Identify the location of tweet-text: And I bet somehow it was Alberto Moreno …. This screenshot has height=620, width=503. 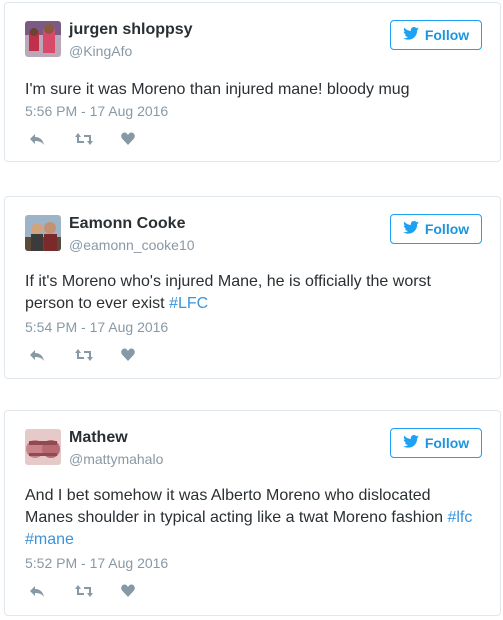
(252, 518).